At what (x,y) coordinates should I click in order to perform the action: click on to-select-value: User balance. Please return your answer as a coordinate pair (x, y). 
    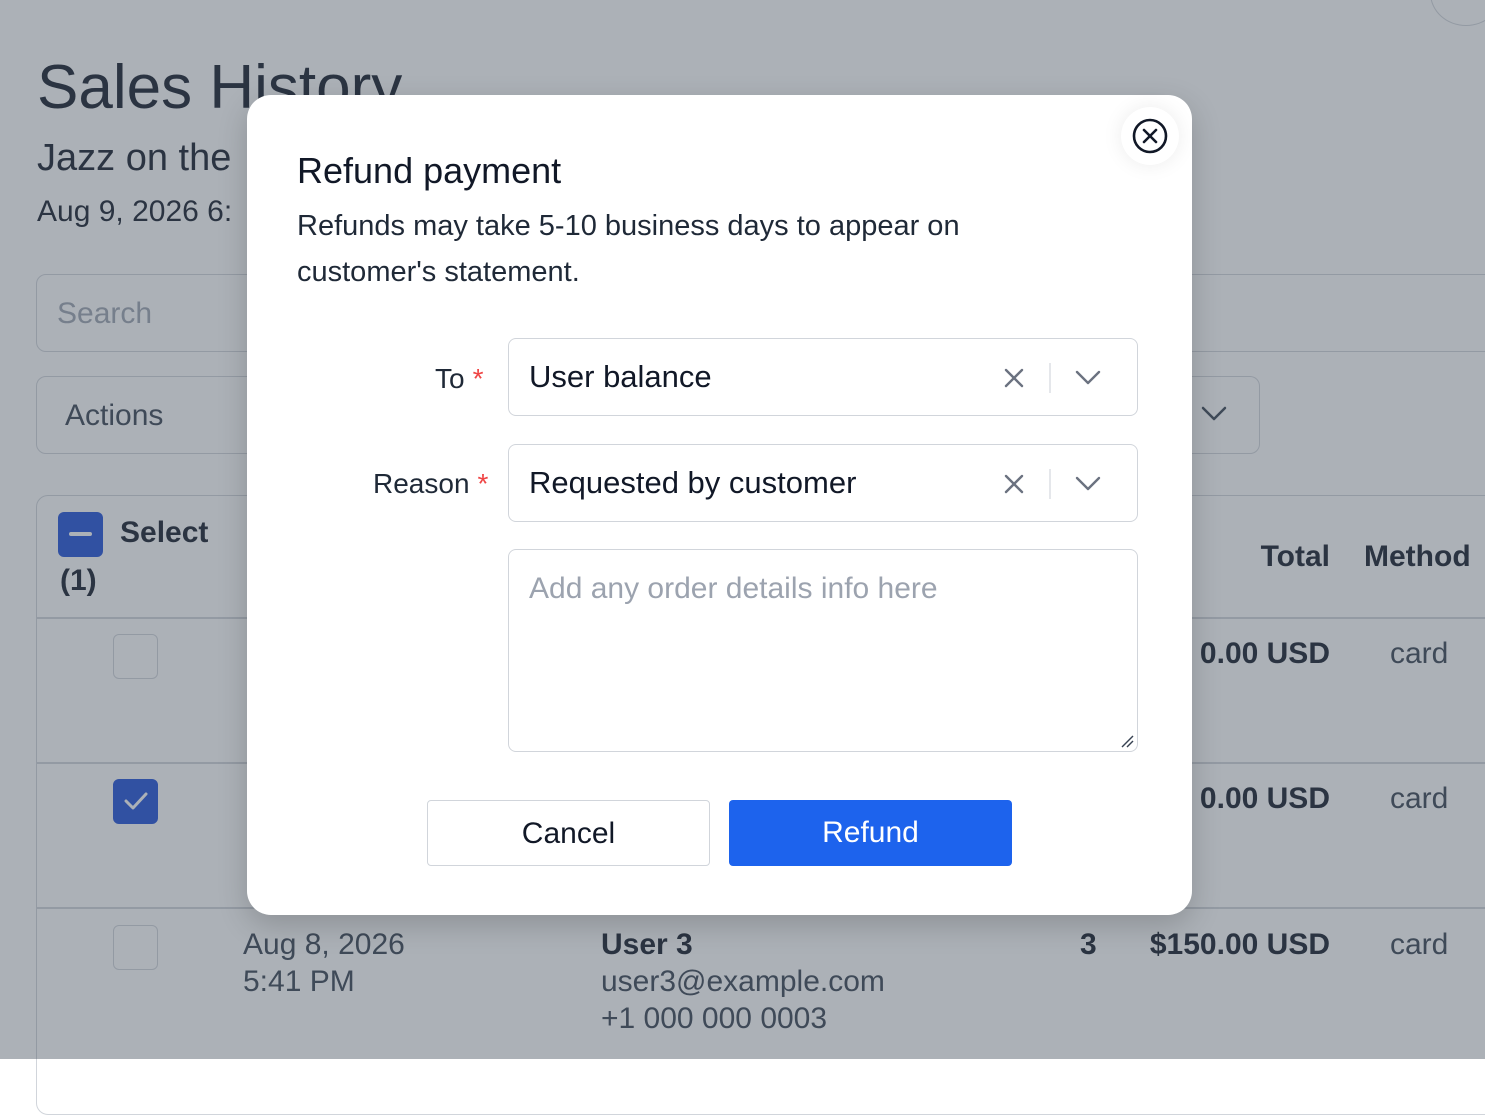
    Looking at the image, I should click on (620, 376).